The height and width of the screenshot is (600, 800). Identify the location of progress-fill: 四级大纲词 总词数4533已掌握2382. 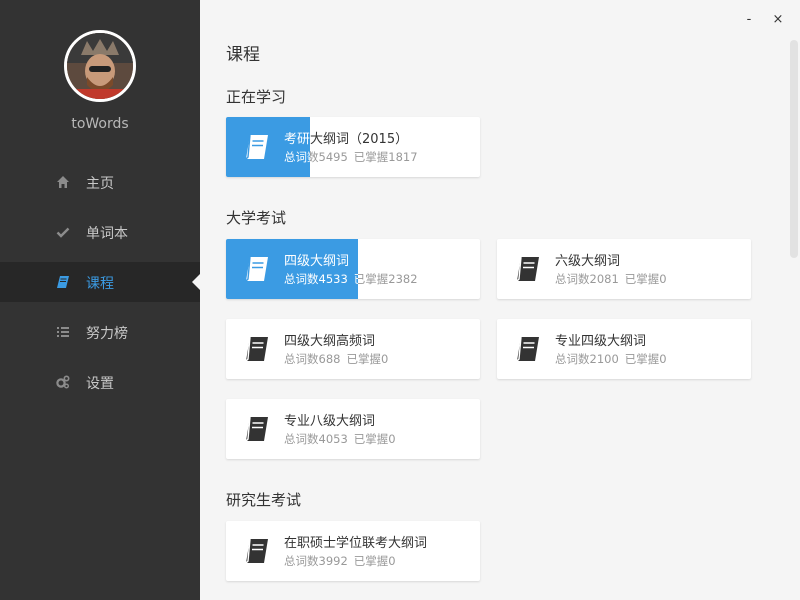
(292, 269).